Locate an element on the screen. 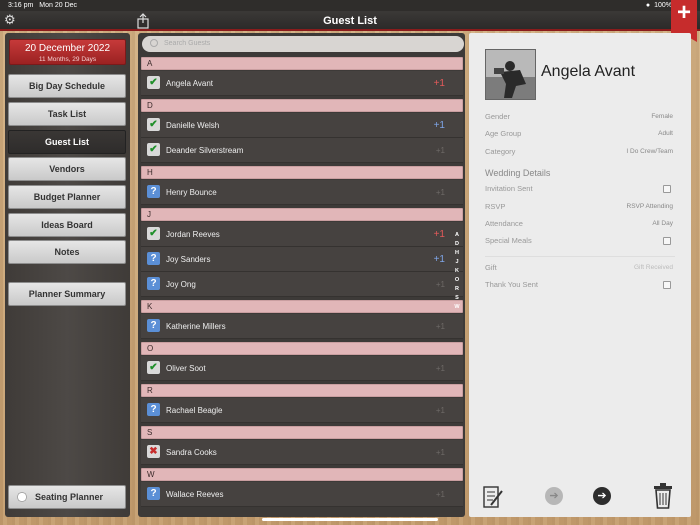 This screenshot has width=700, height=525. attendance-value: All Day is located at coordinates (662, 223).